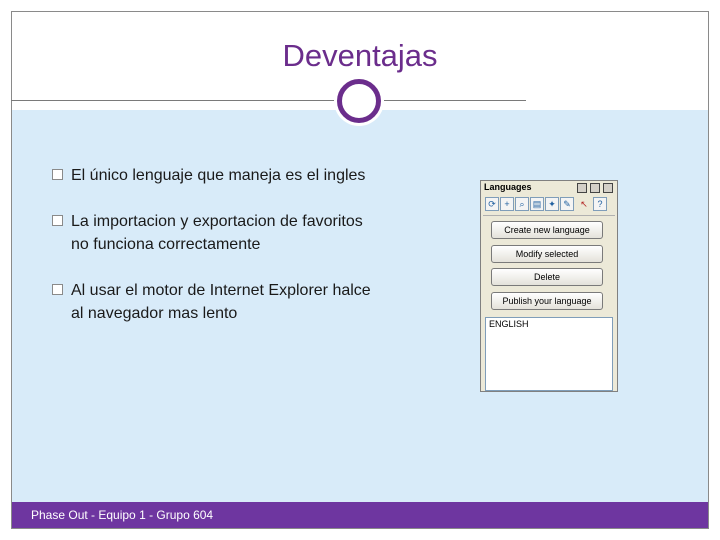 Image resolution: width=720 pixels, height=540 pixels. What do you see at coordinates (549, 188) in the screenshot?
I see `languages-titlebar: Languages` at bounding box center [549, 188].